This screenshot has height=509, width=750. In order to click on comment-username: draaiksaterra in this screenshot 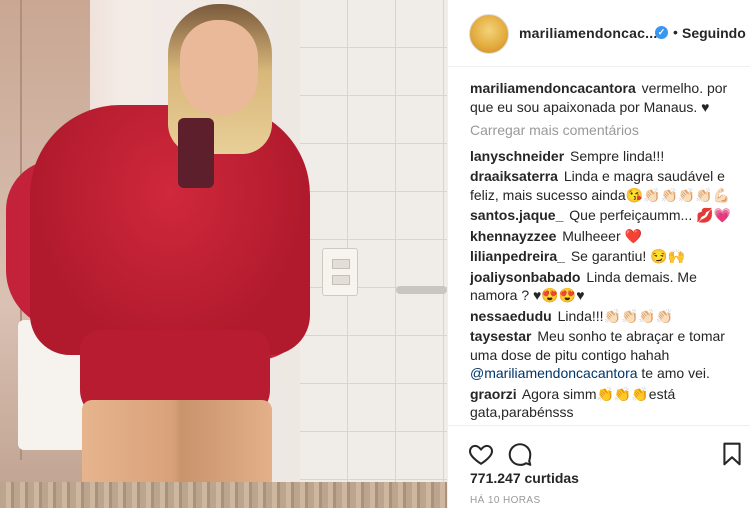, I will do `click(514, 176)`.